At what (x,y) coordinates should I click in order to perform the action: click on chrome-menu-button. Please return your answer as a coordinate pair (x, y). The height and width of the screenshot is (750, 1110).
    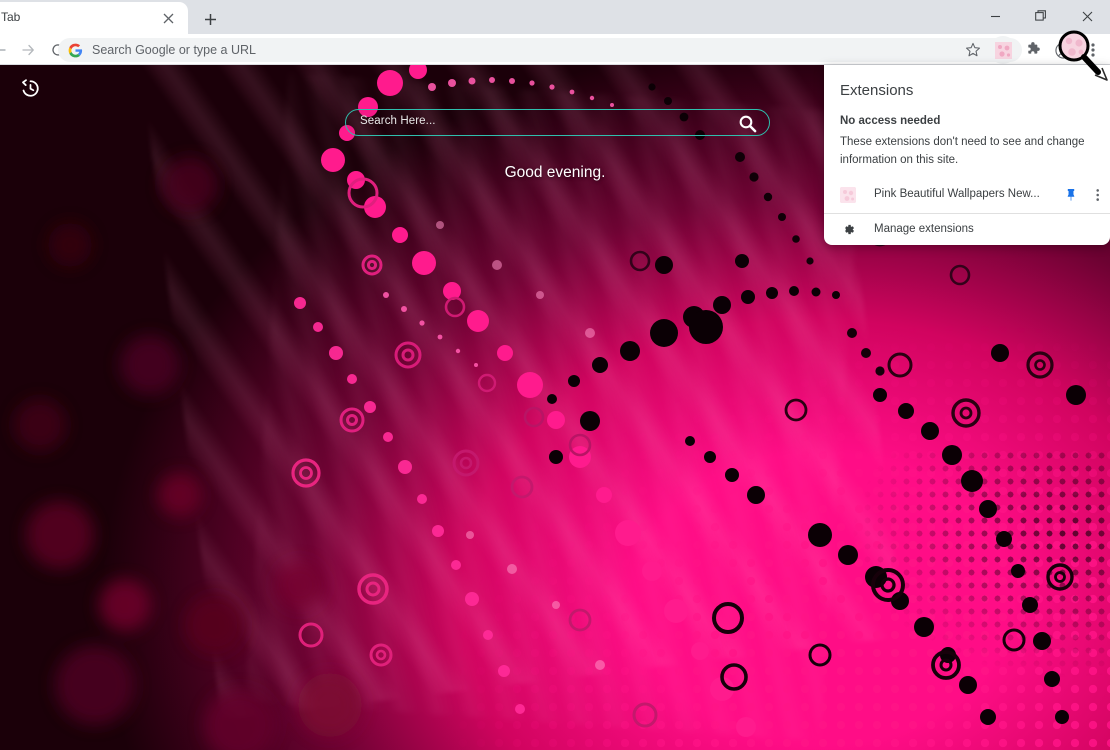
    Looking at the image, I should click on (1093, 50).